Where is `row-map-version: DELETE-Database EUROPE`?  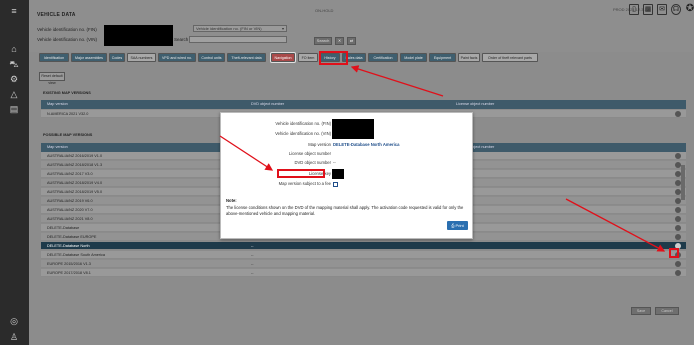 row-map-version: DELETE-Database EUROPE is located at coordinates (72, 237).